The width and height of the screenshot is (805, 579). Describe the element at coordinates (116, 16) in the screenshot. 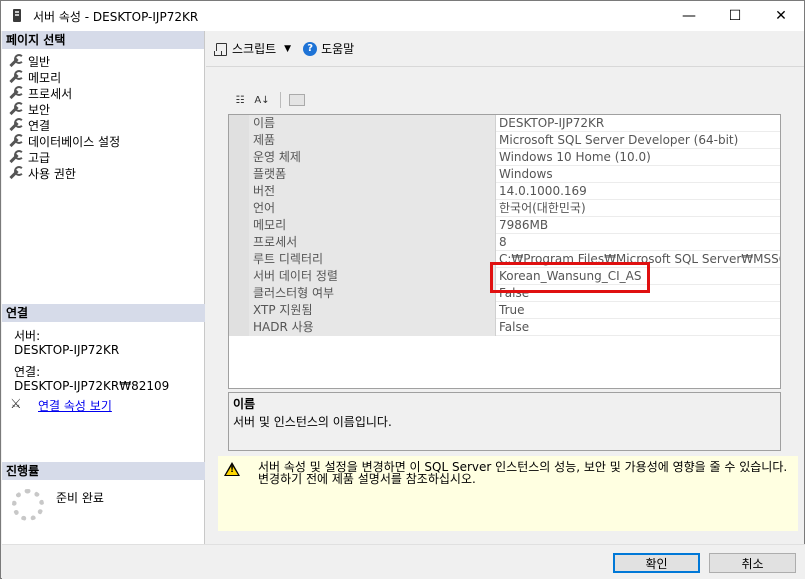

I see `window-title: 서버 속성 - DESKTOP-IJP72KR` at that location.